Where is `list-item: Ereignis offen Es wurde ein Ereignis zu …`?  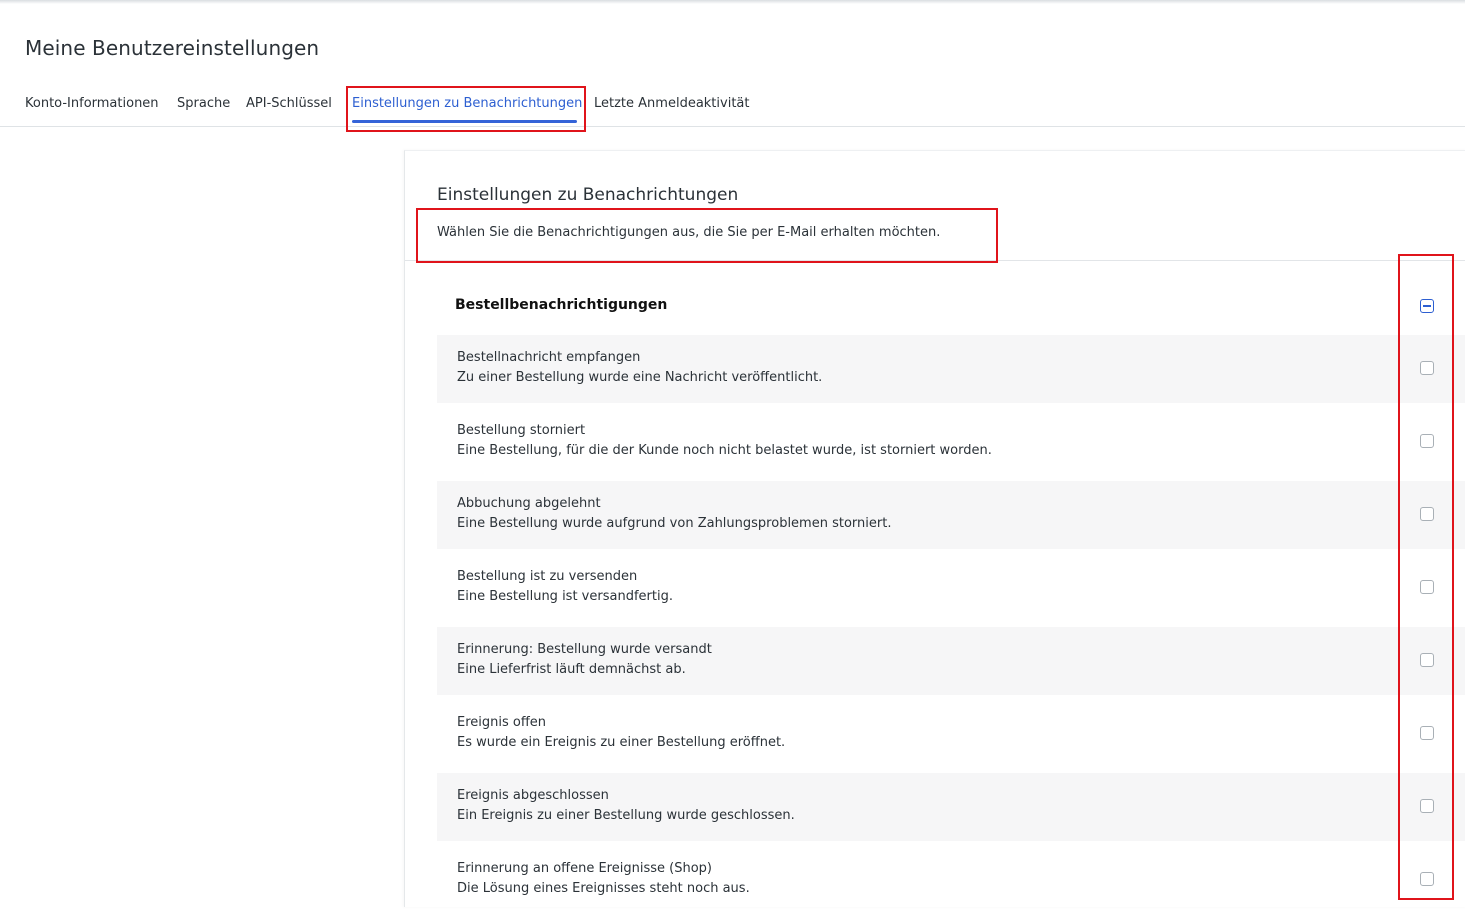
list-item: Ereignis offen Es wurde ein Ereignis zu … is located at coordinates (951, 734).